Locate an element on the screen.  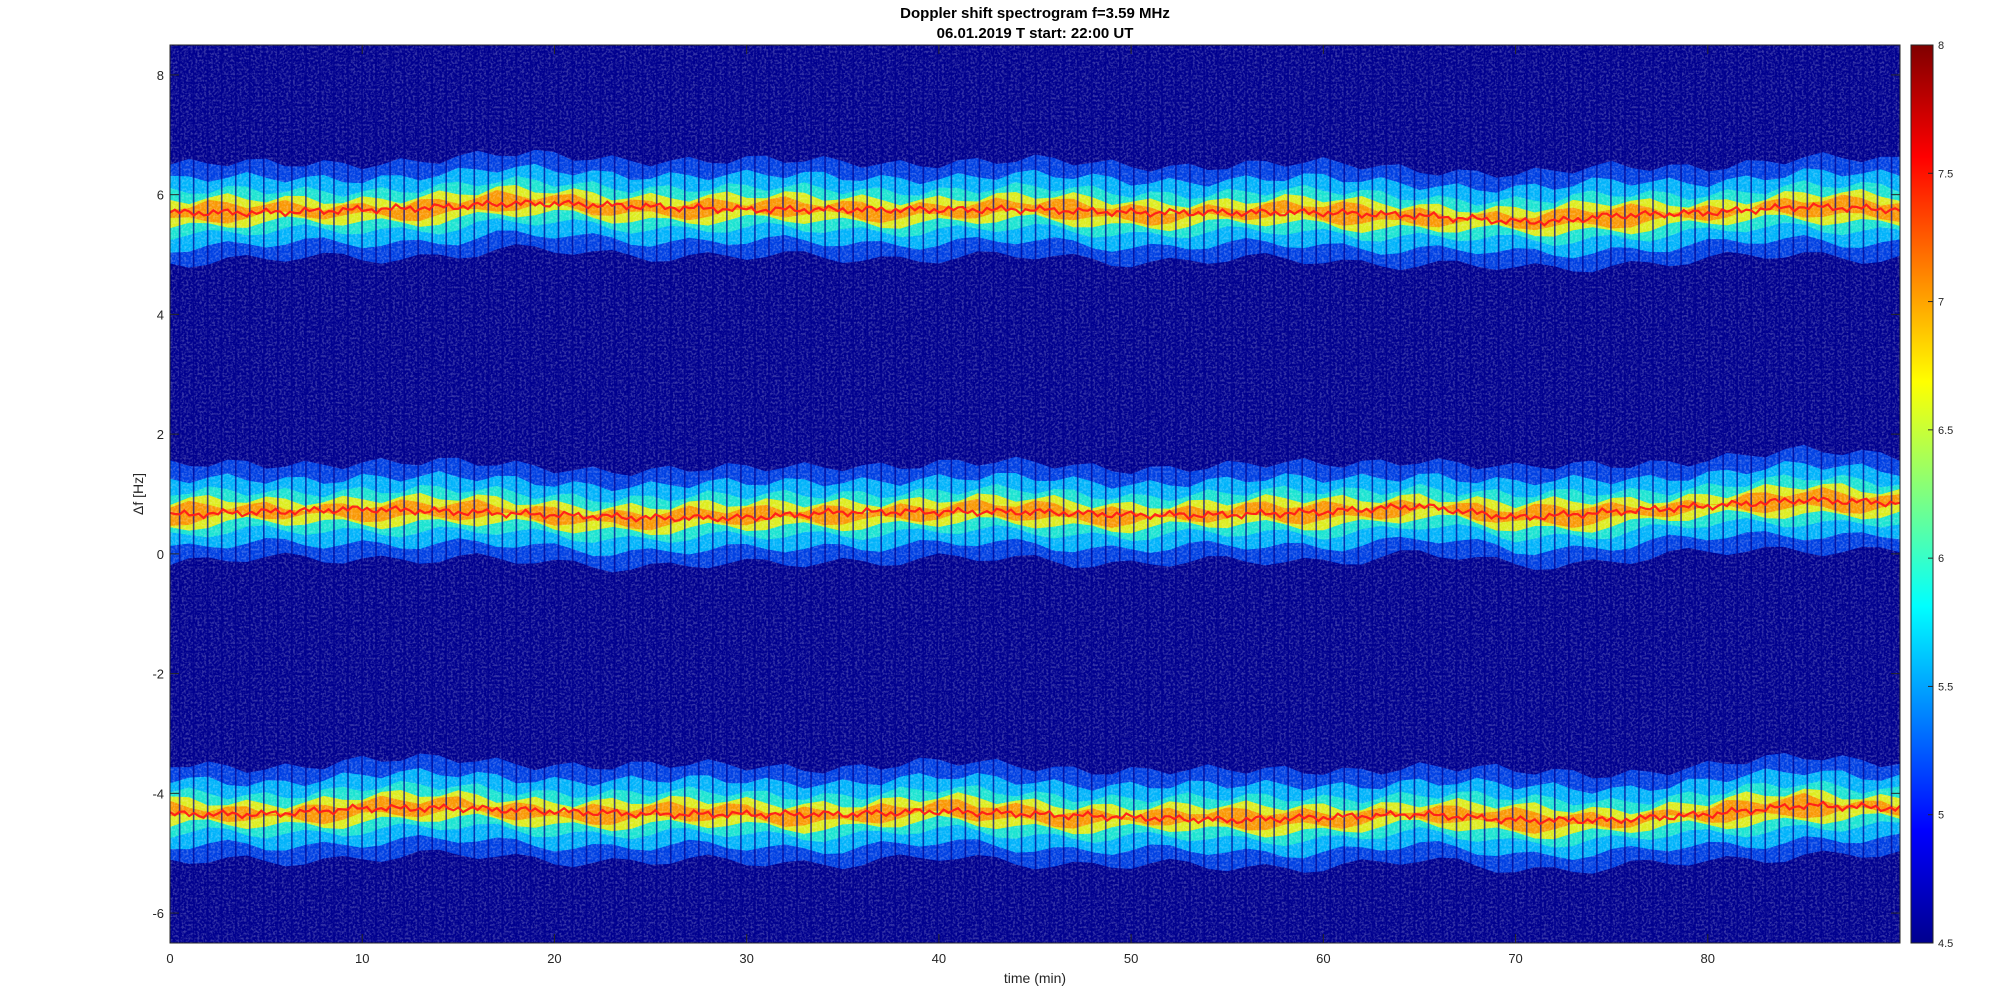
y-tick-label: 8 is located at coordinates (160, 75).